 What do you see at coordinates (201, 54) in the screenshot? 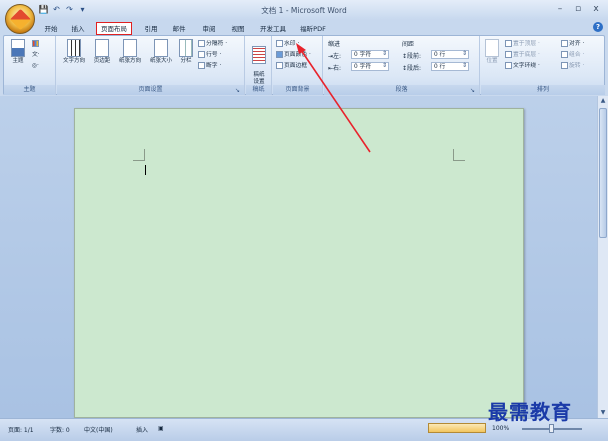
I see `line-numbers-icon` at bounding box center [201, 54].